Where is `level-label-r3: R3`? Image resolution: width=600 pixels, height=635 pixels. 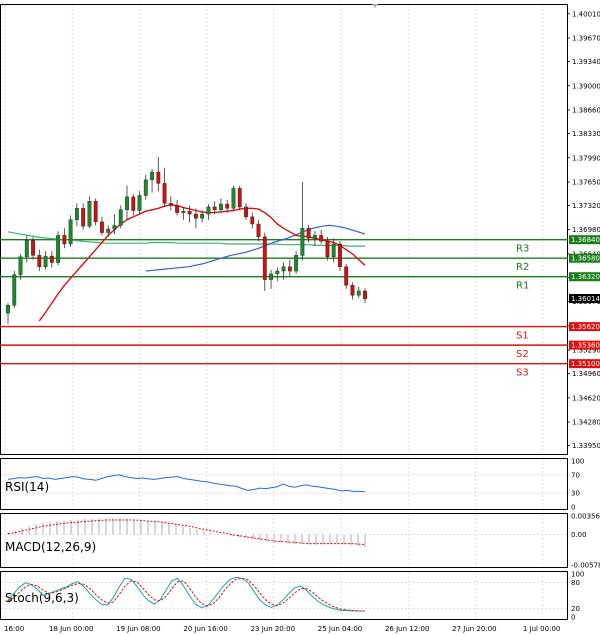
level-label-r3: R3 is located at coordinates (522, 249).